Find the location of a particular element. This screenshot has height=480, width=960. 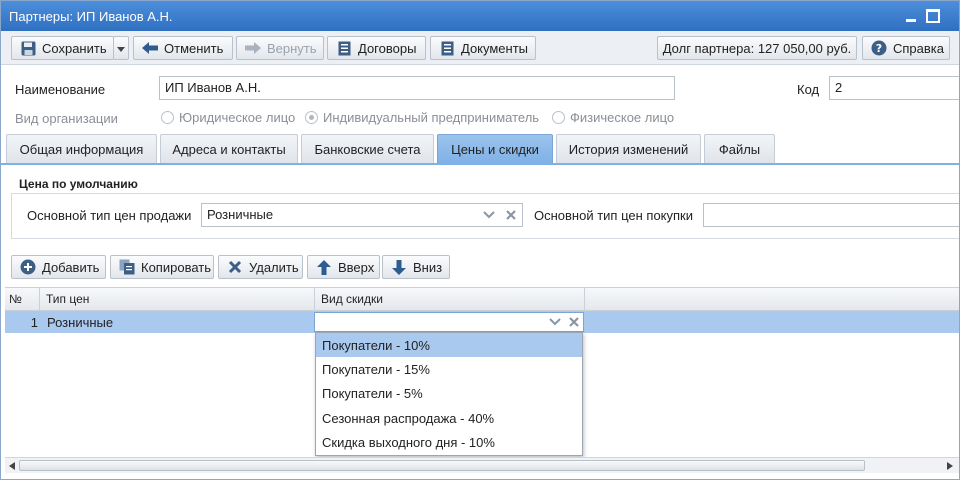

list-item: Покупатели - 5% is located at coordinates (449, 394).